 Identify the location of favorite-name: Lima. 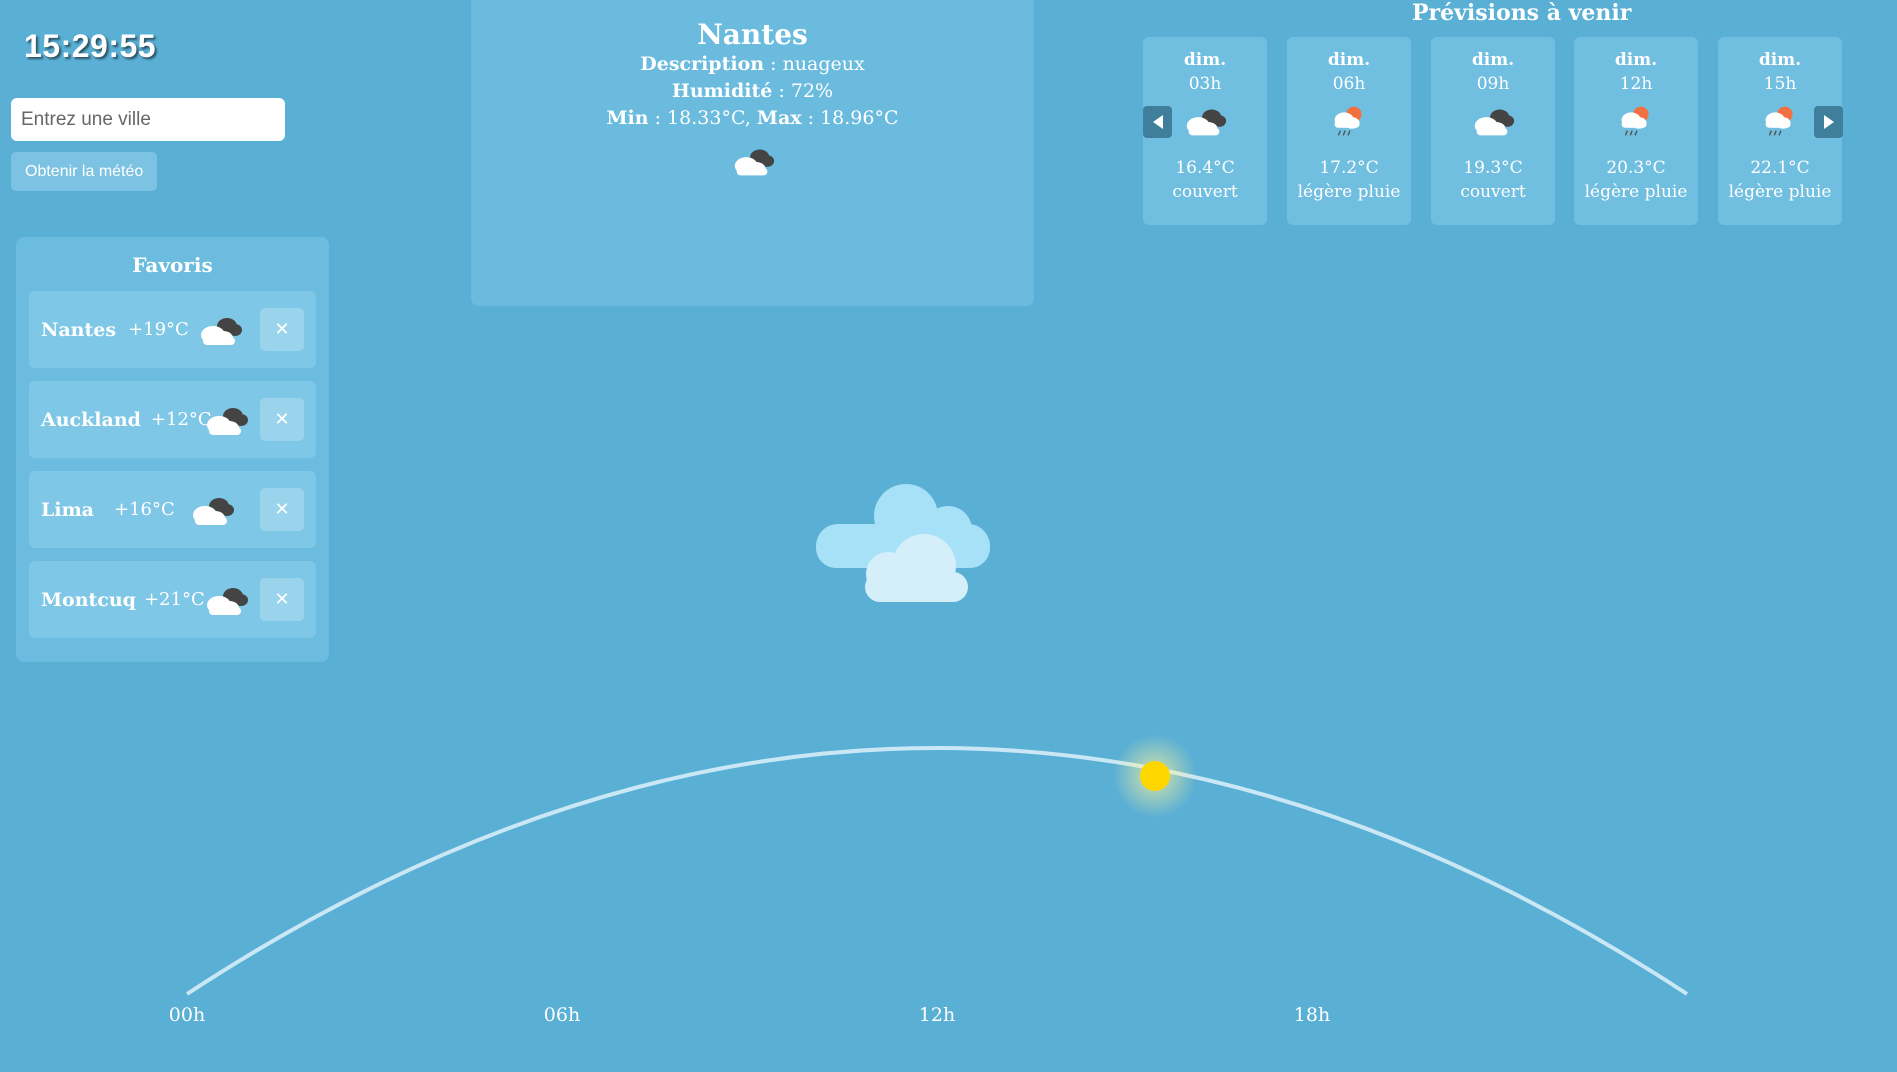
(67, 509).